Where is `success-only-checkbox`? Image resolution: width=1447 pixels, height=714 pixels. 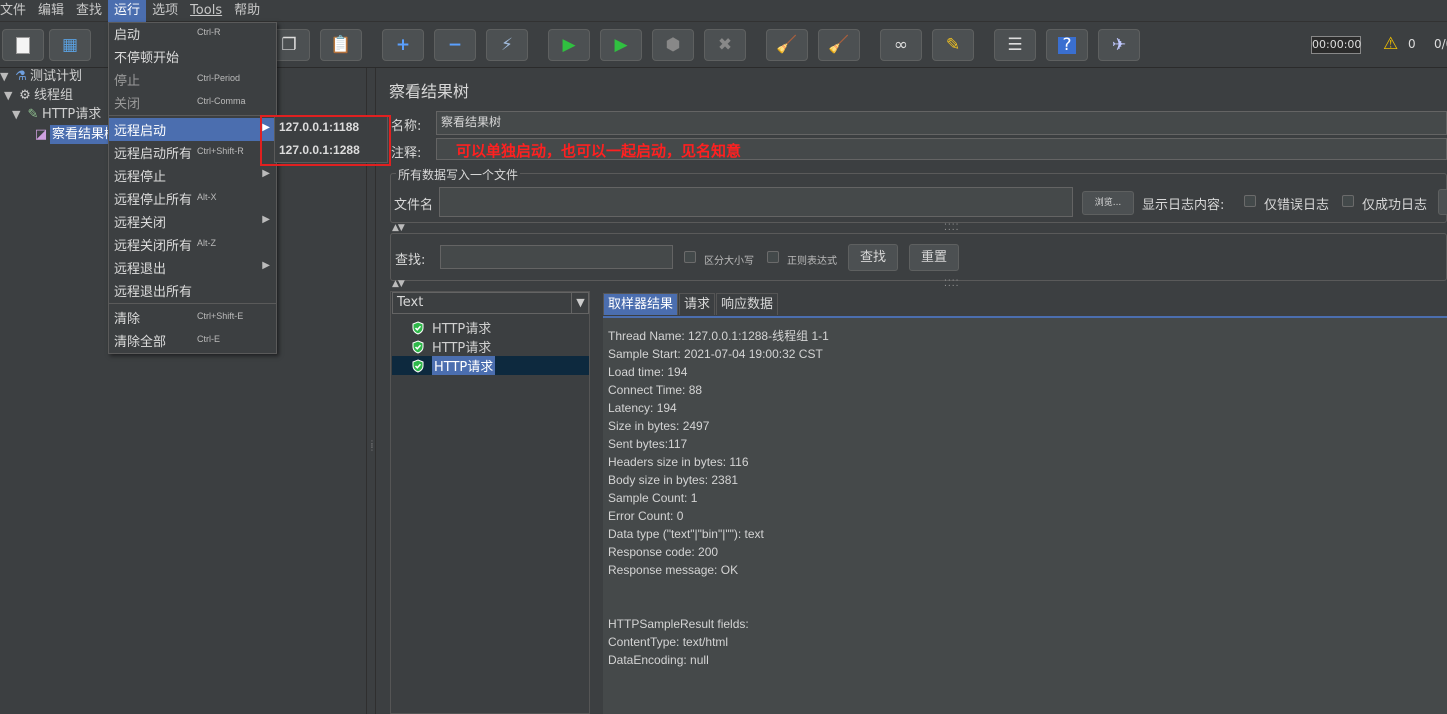 success-only-checkbox is located at coordinates (1348, 201).